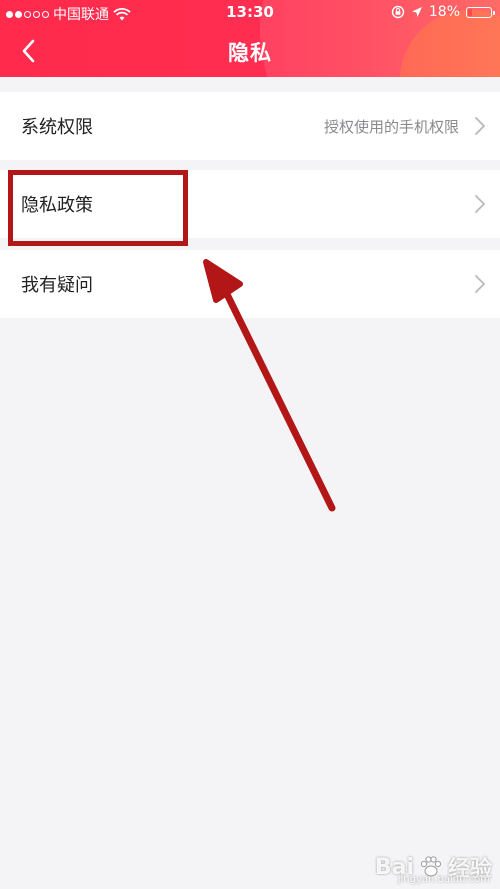 Image resolution: width=500 pixels, height=889 pixels. I want to click on navigation-bar: 隐私, so click(250, 51).